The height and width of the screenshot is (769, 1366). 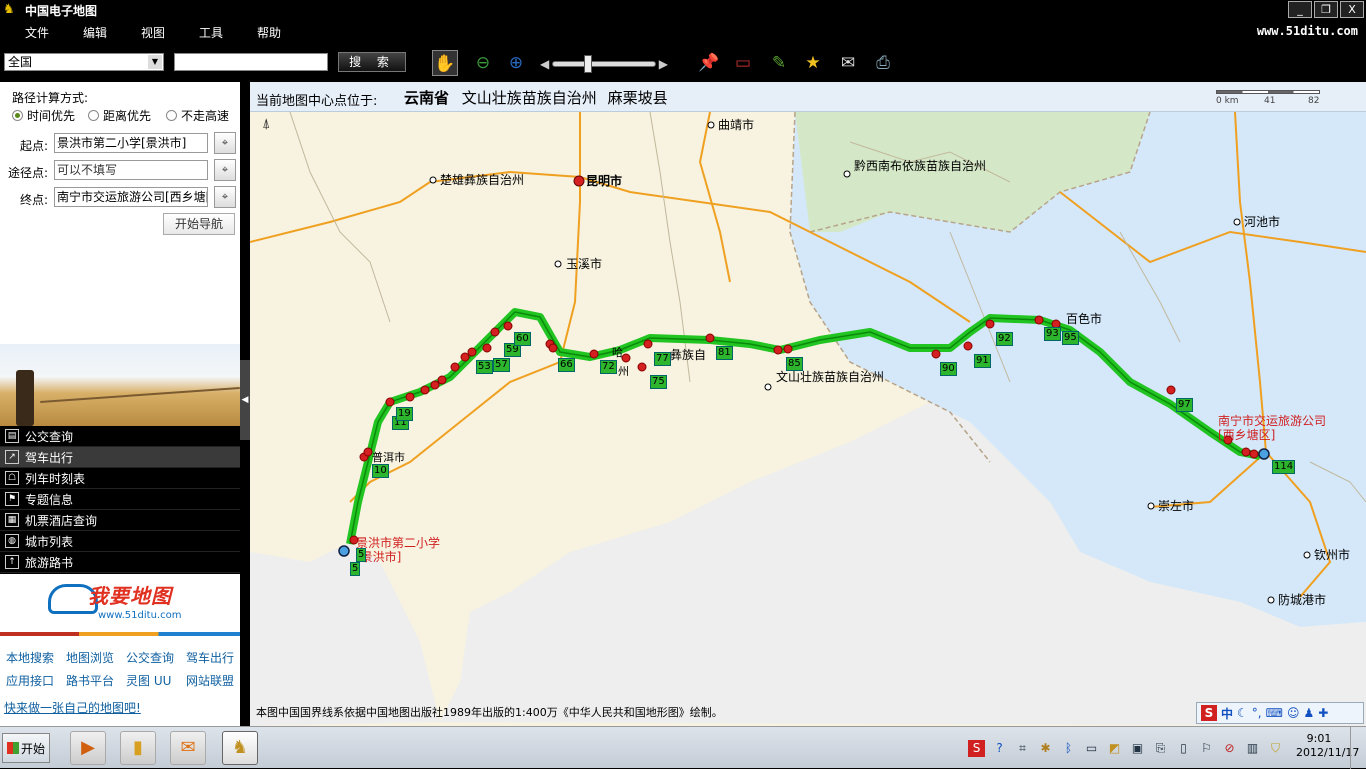 What do you see at coordinates (55, 478) in the screenshot?
I see `func-label: 列车时刻表` at bounding box center [55, 478].